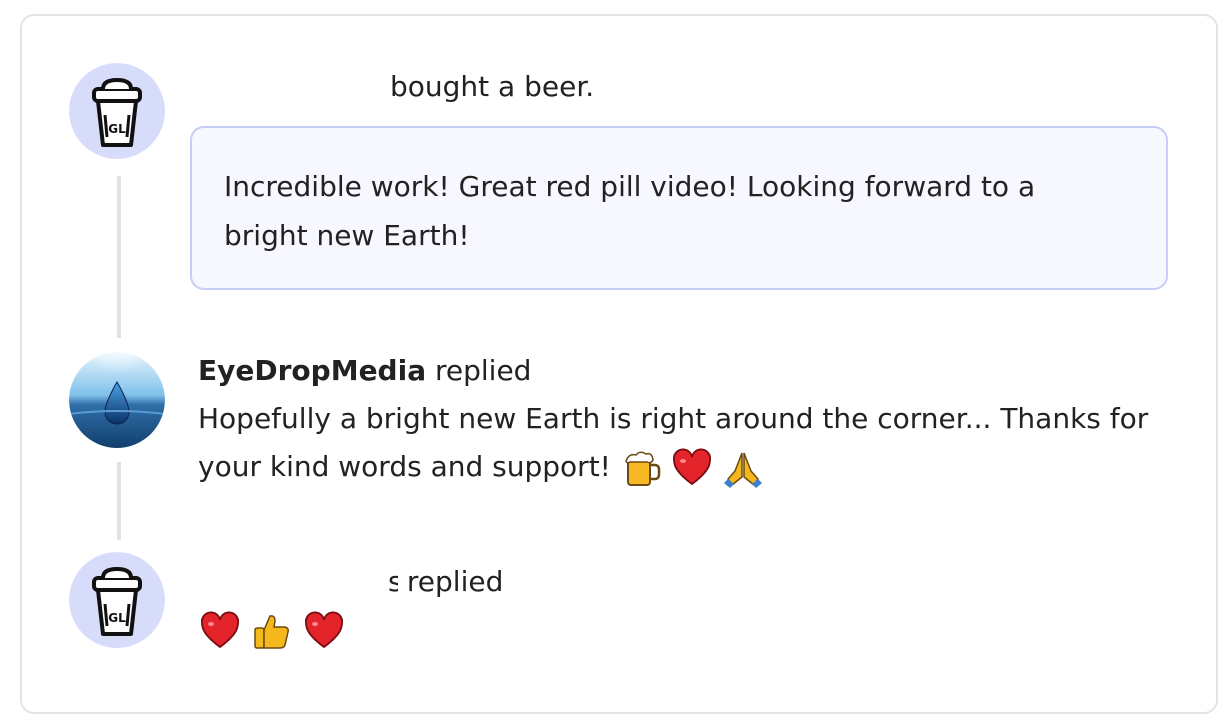  What do you see at coordinates (455, 581) in the screenshot?
I see `supporter-reply-verb: replied` at bounding box center [455, 581].